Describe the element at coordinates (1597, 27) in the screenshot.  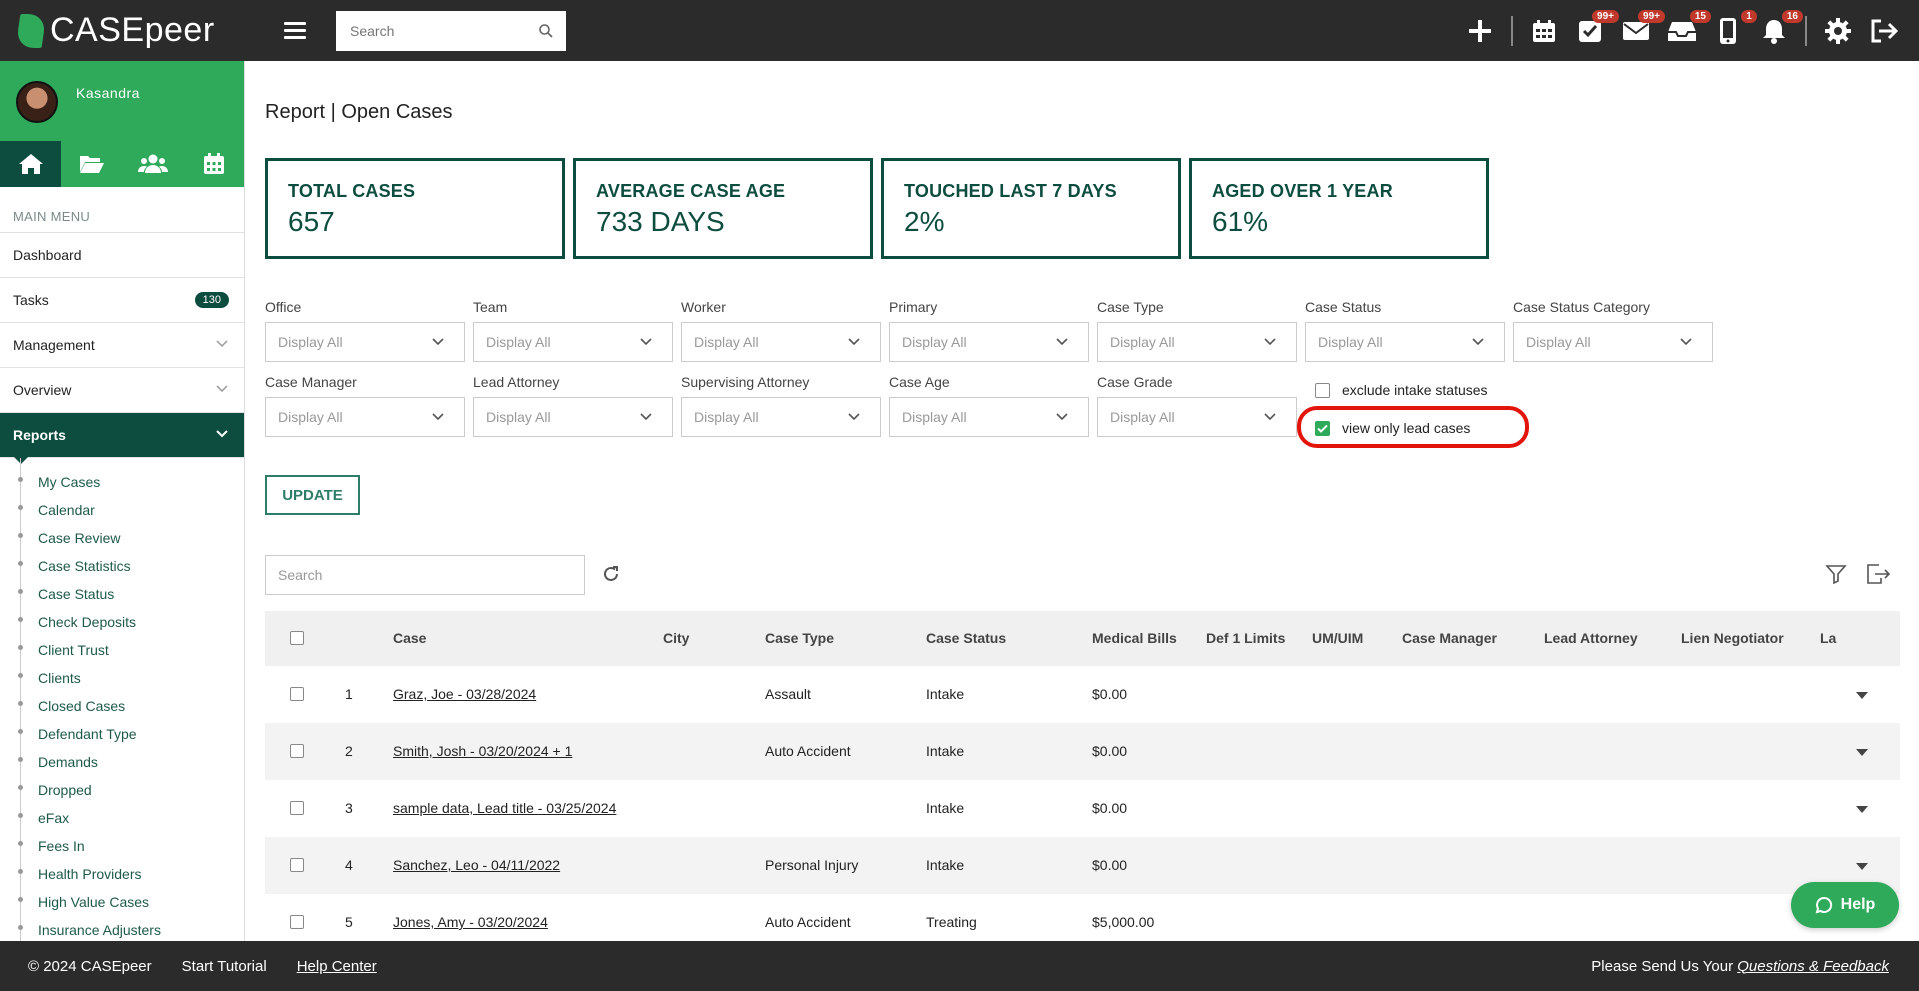
I see `tasks-check-icon: 99+` at that location.